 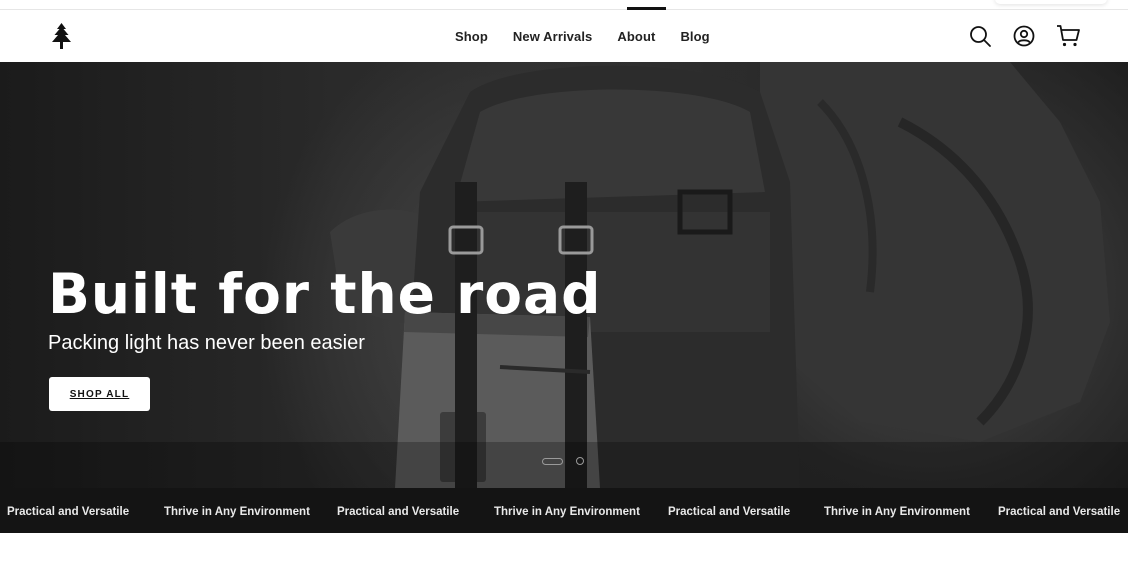 I want to click on carousel-pagination, so click(x=563, y=461).